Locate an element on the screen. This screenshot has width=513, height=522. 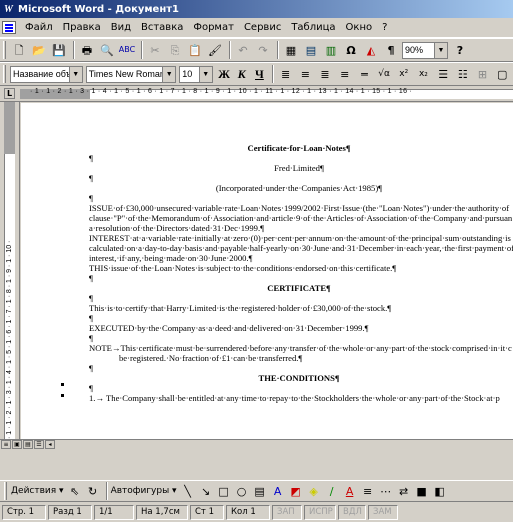
redo-icon: ↷ is located at coordinates (263, 50).